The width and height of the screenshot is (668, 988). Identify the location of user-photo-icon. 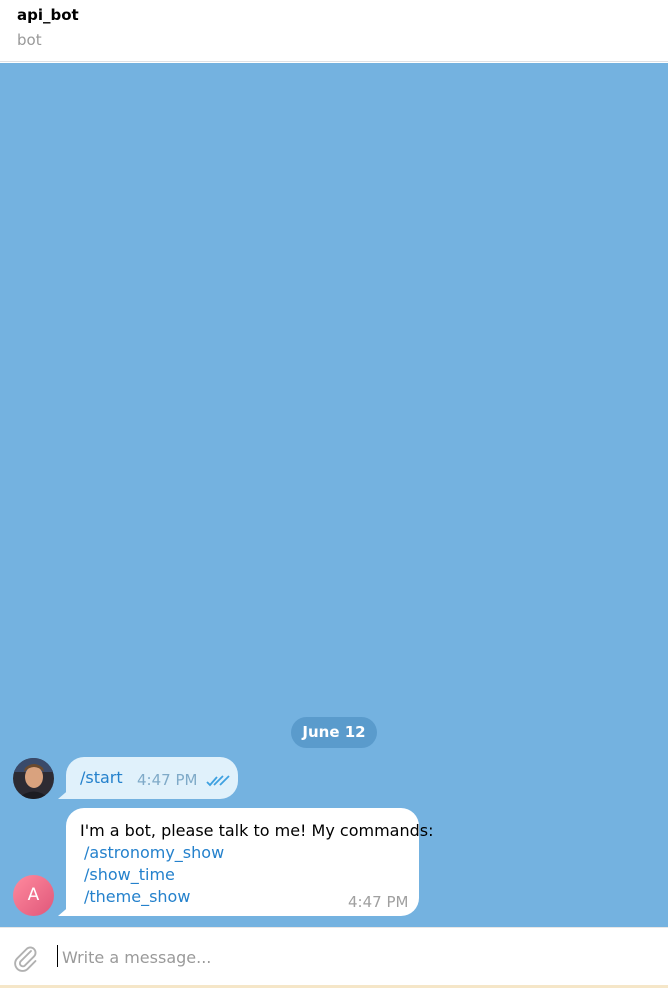
(33, 778).